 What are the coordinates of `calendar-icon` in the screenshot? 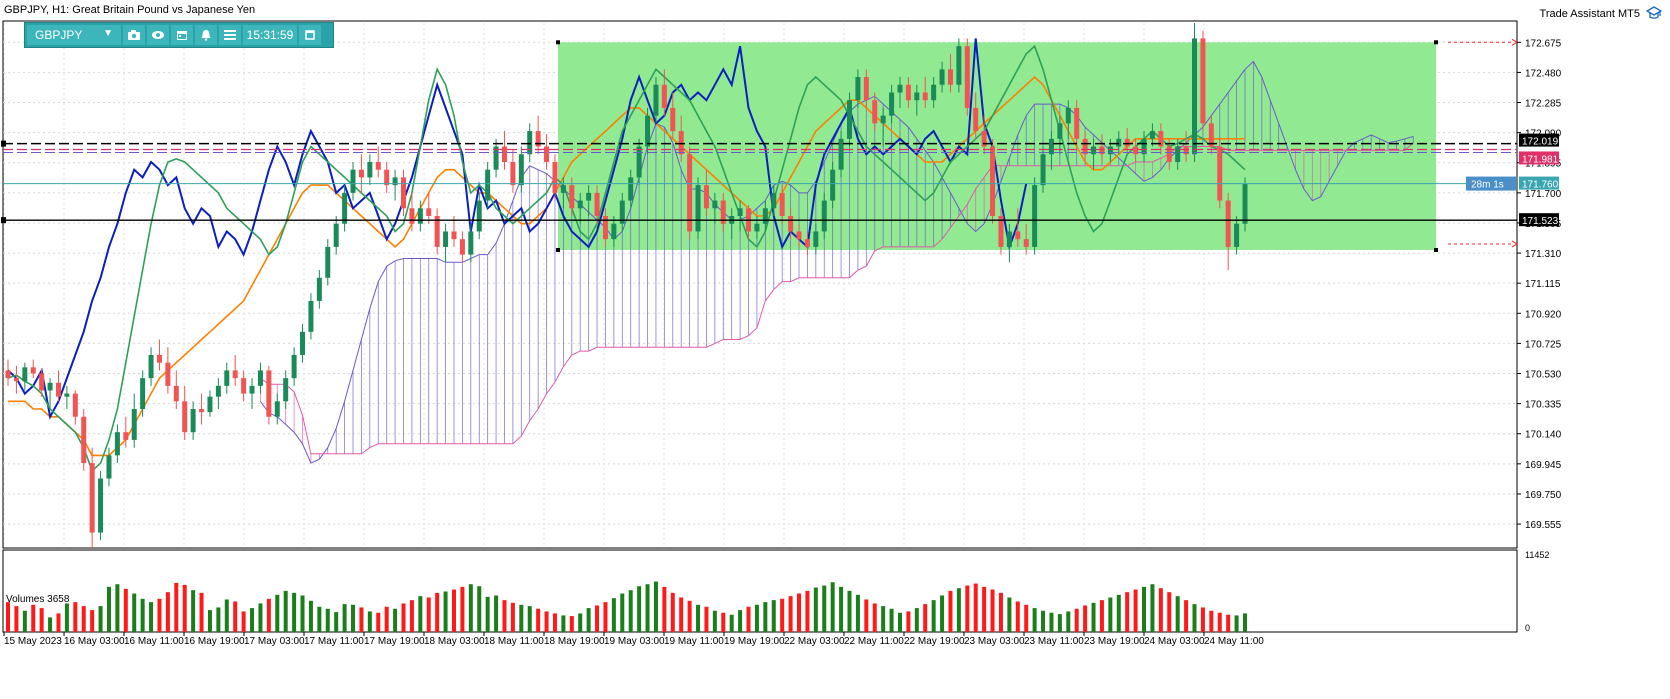 It's located at (182, 35).